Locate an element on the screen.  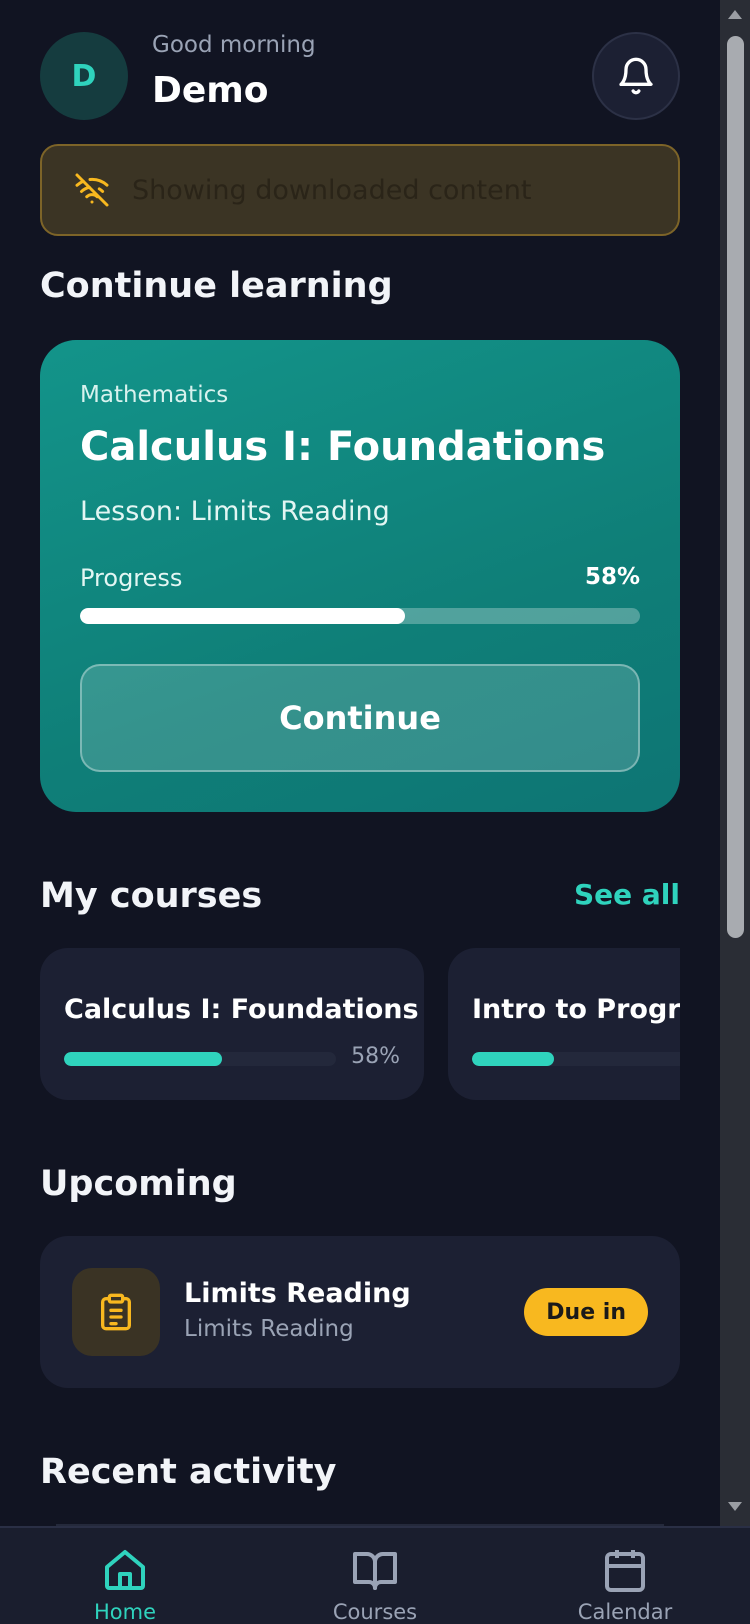
book-icon is located at coordinates (375, 1571).